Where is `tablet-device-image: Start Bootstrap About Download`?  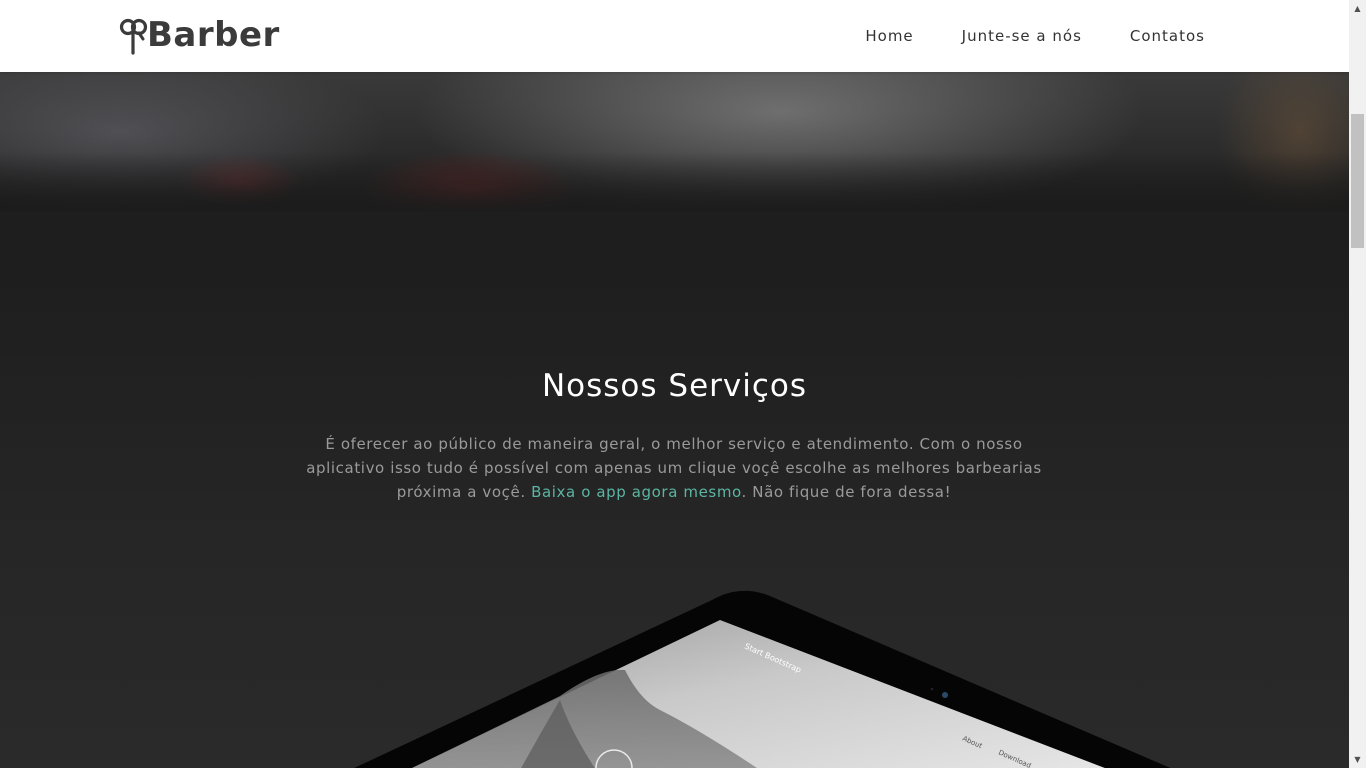 tablet-device-image: Start Bootstrap About Download is located at coordinates (762, 679).